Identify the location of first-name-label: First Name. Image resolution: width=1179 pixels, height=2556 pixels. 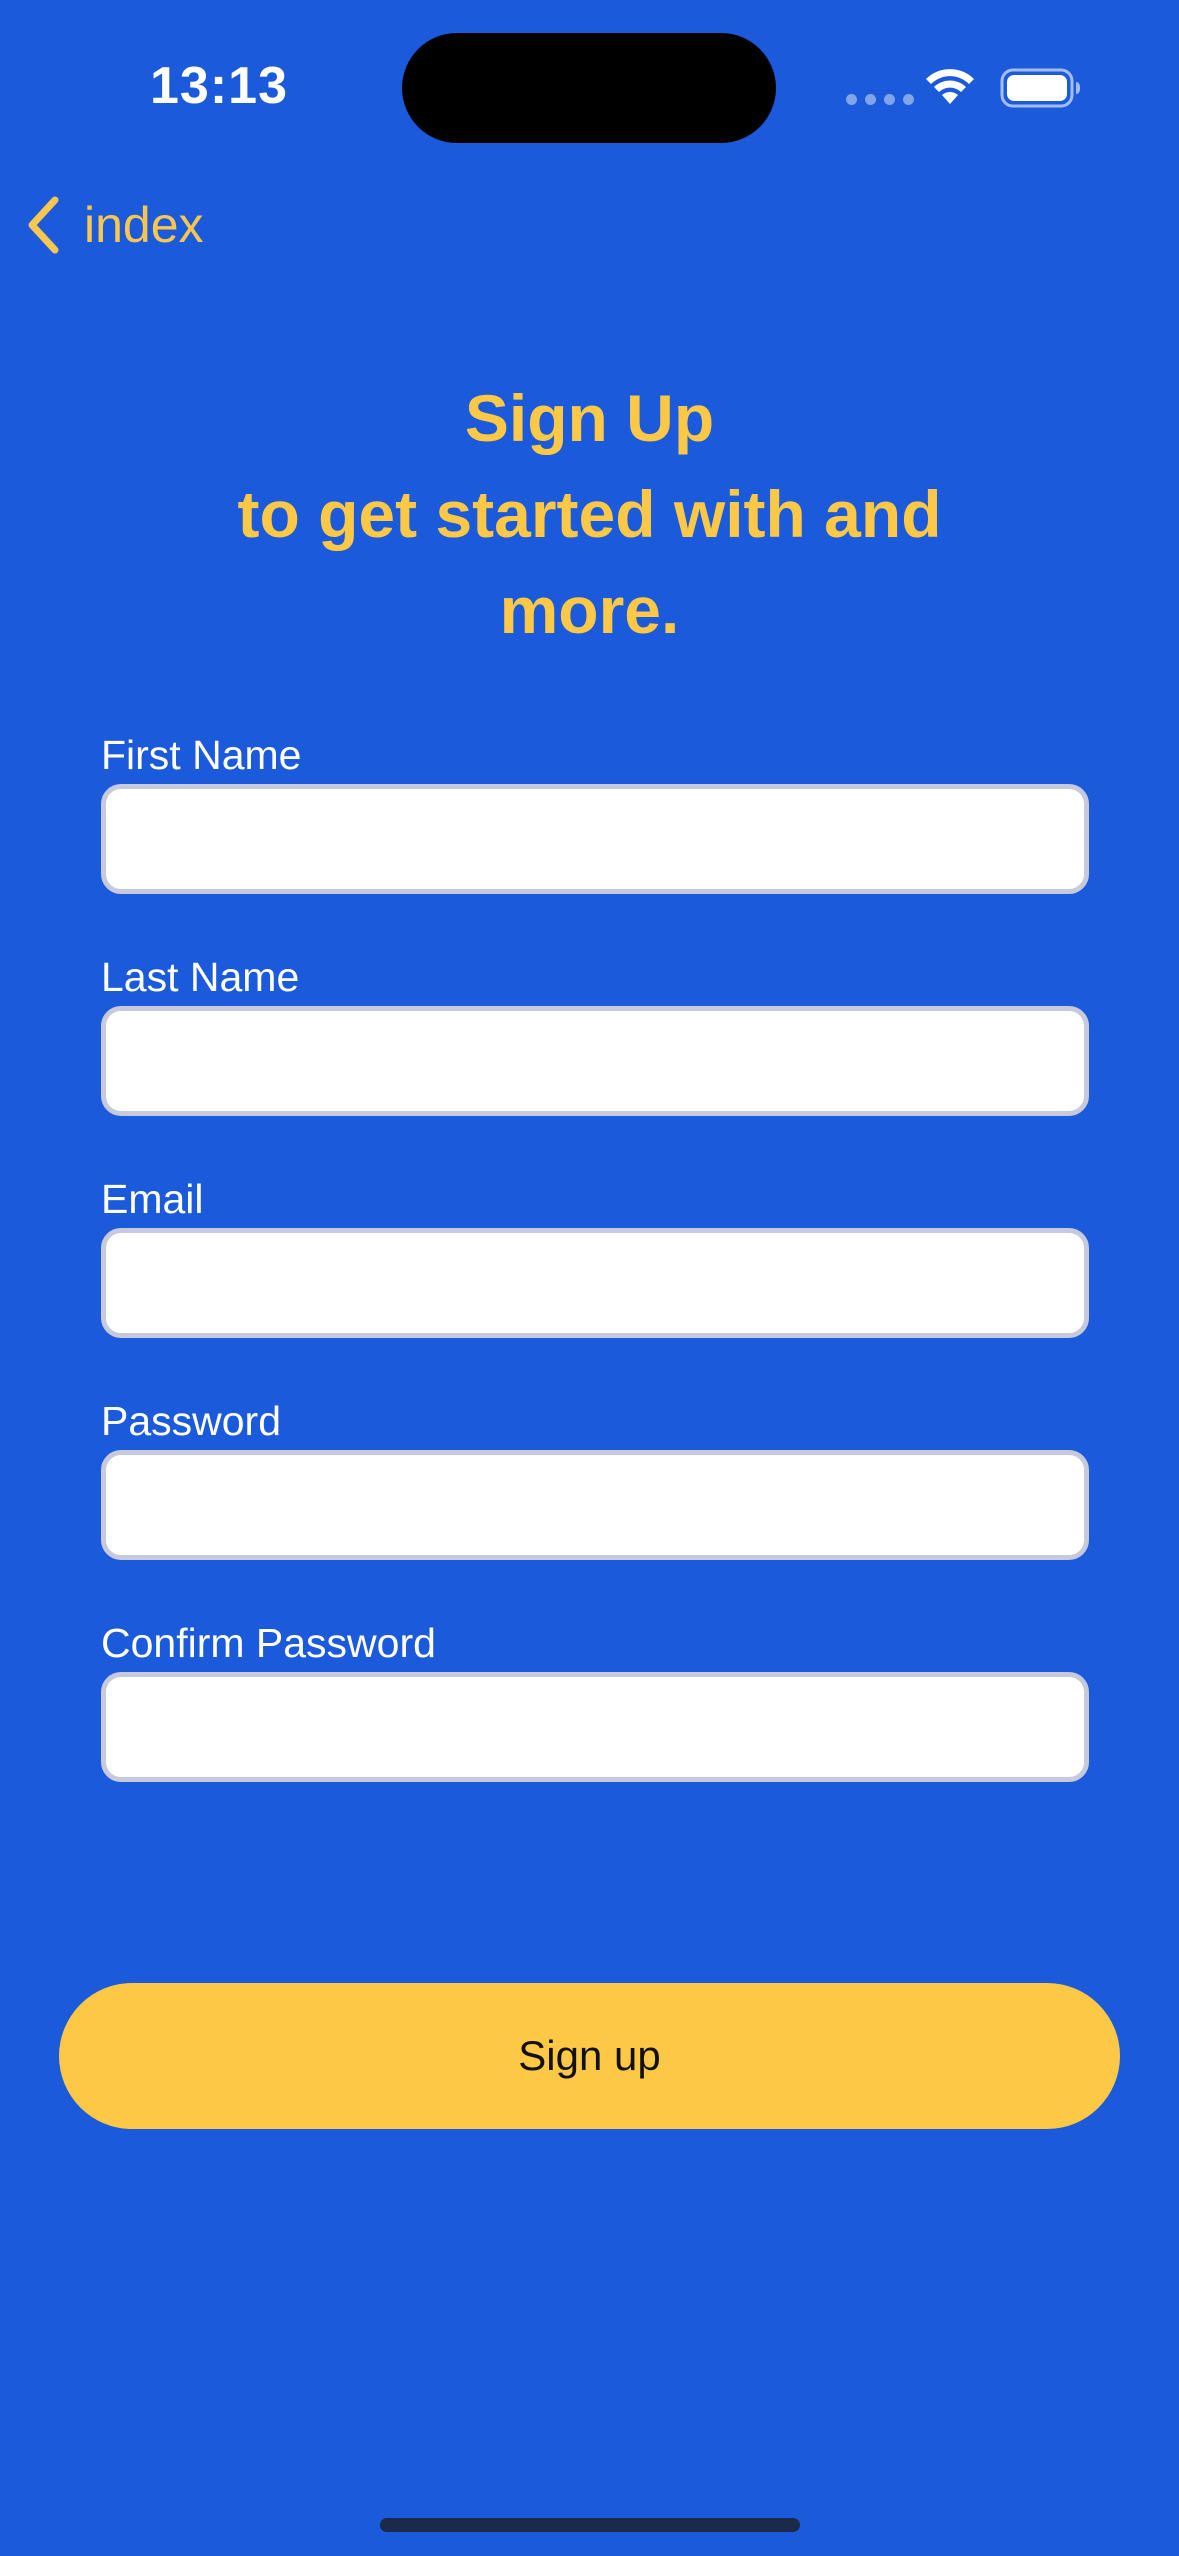
(201, 755).